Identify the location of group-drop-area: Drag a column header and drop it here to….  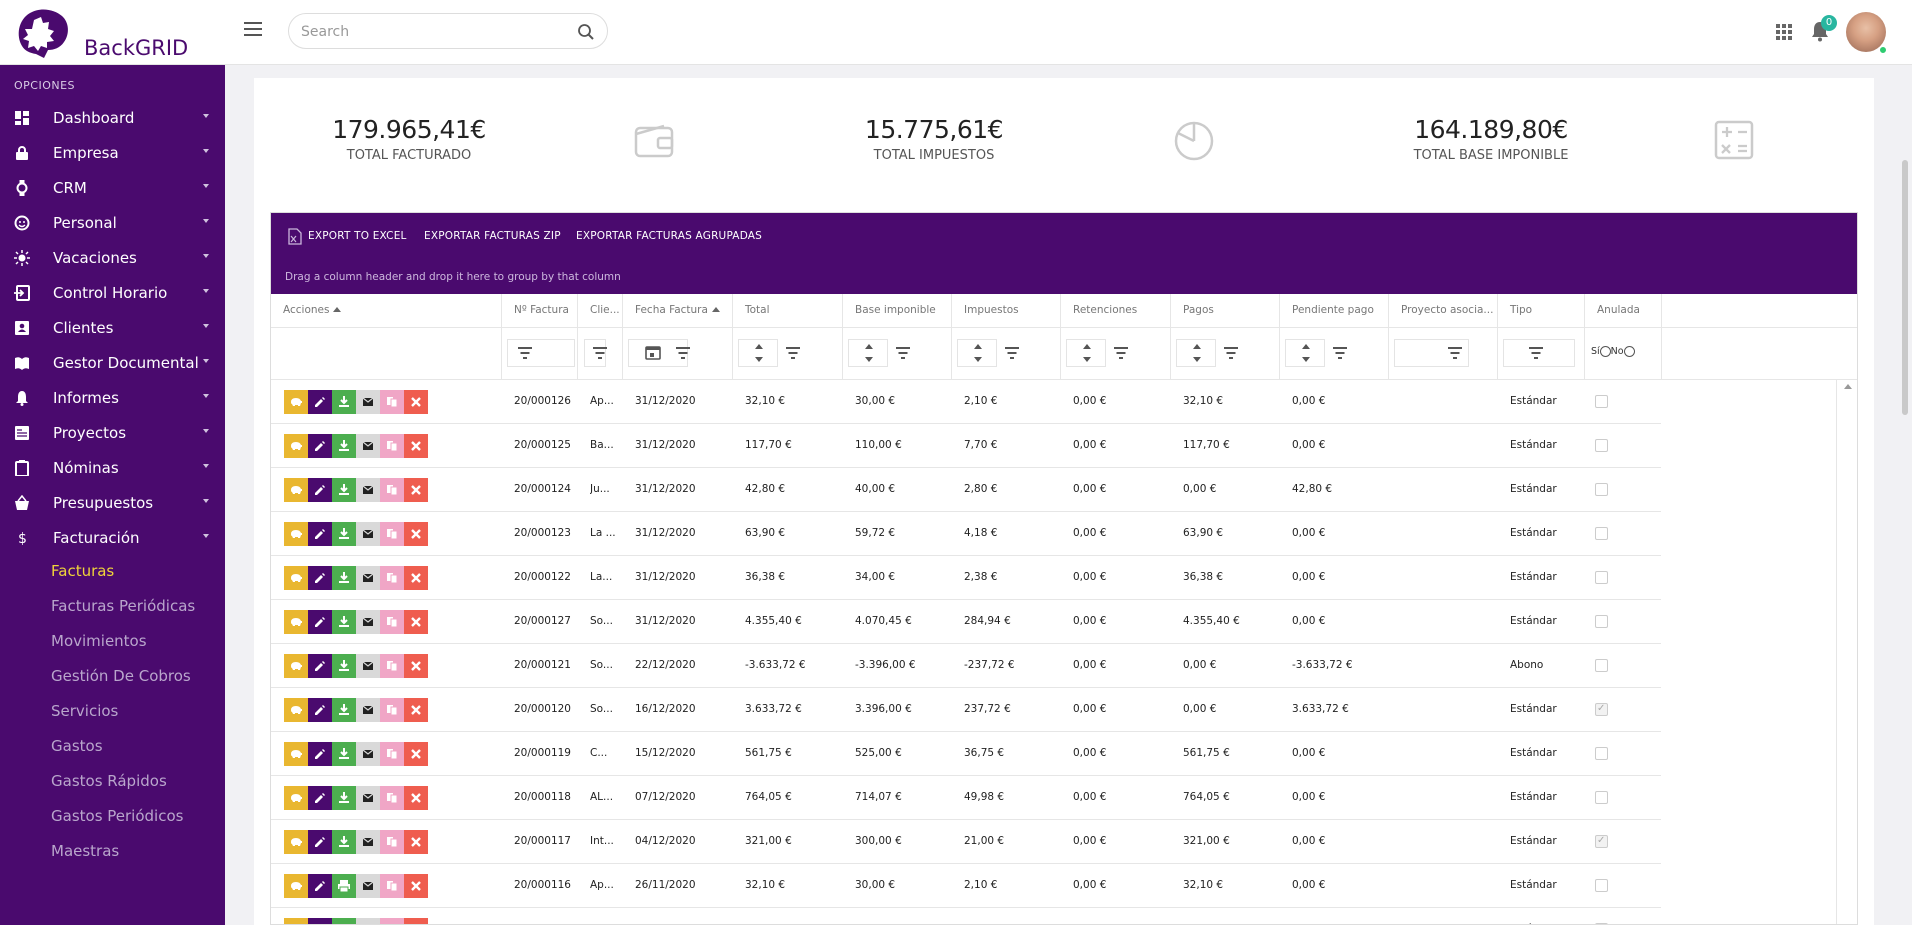
(453, 277).